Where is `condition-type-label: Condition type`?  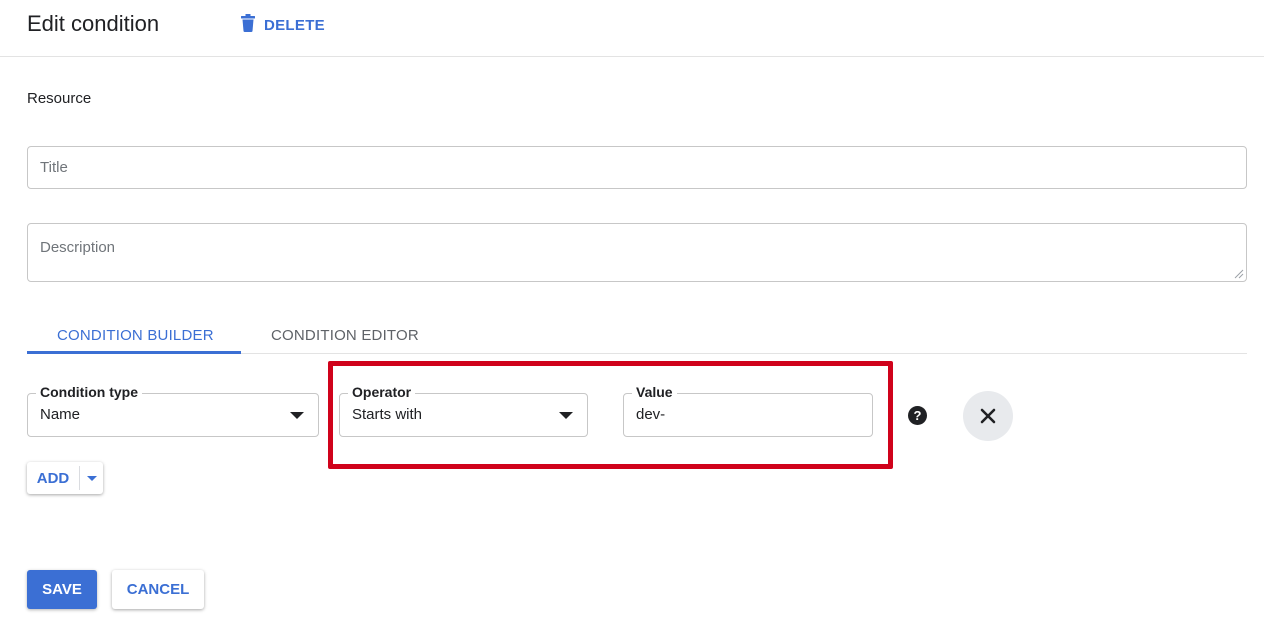 condition-type-label: Condition type is located at coordinates (89, 392).